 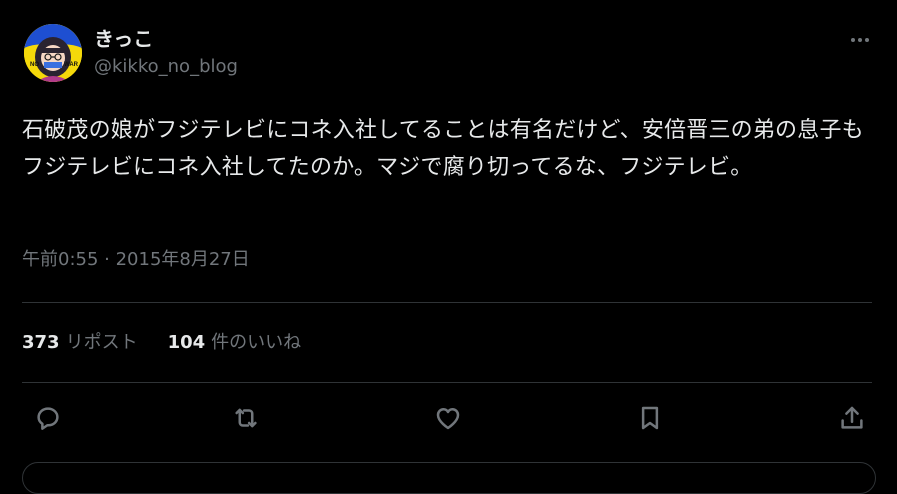 I want to click on heart-icon, so click(x=448, y=419).